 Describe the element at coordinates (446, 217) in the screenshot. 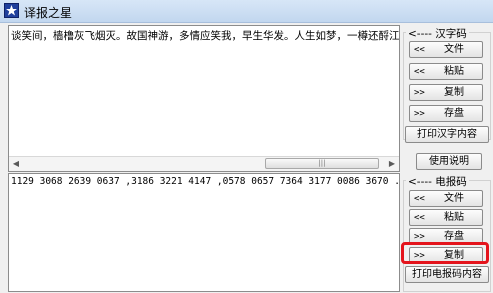

I see `telegraph-paste-button: << 粘贴` at that location.